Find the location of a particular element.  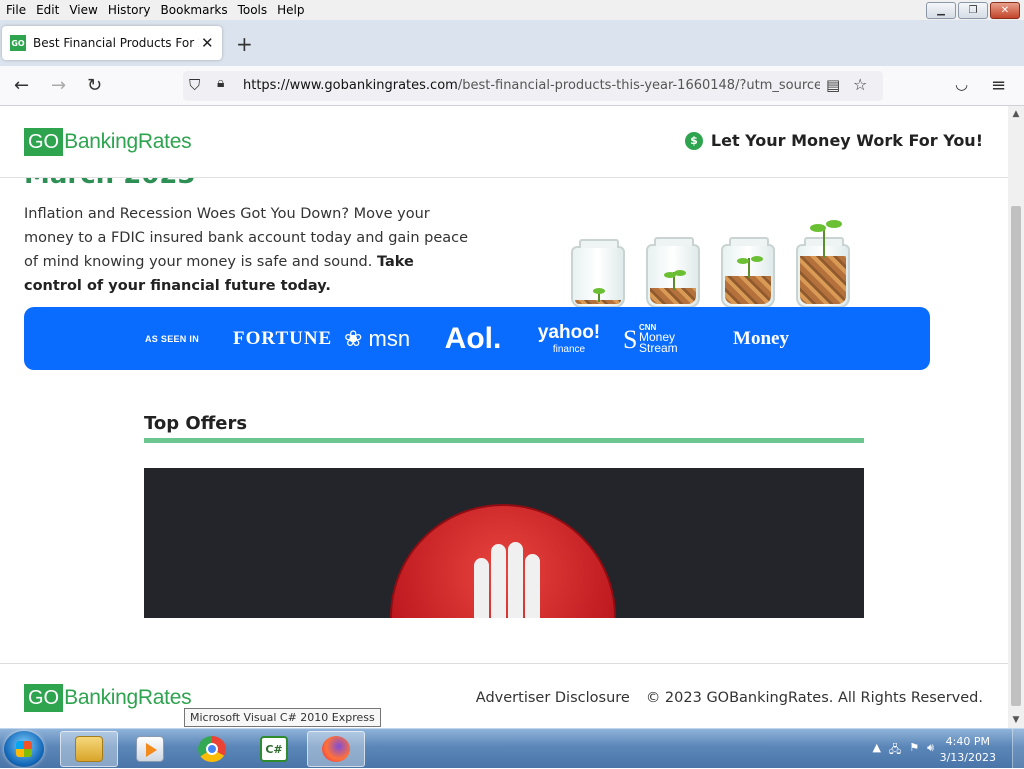

taskbar-explorer is located at coordinates (89, 749).